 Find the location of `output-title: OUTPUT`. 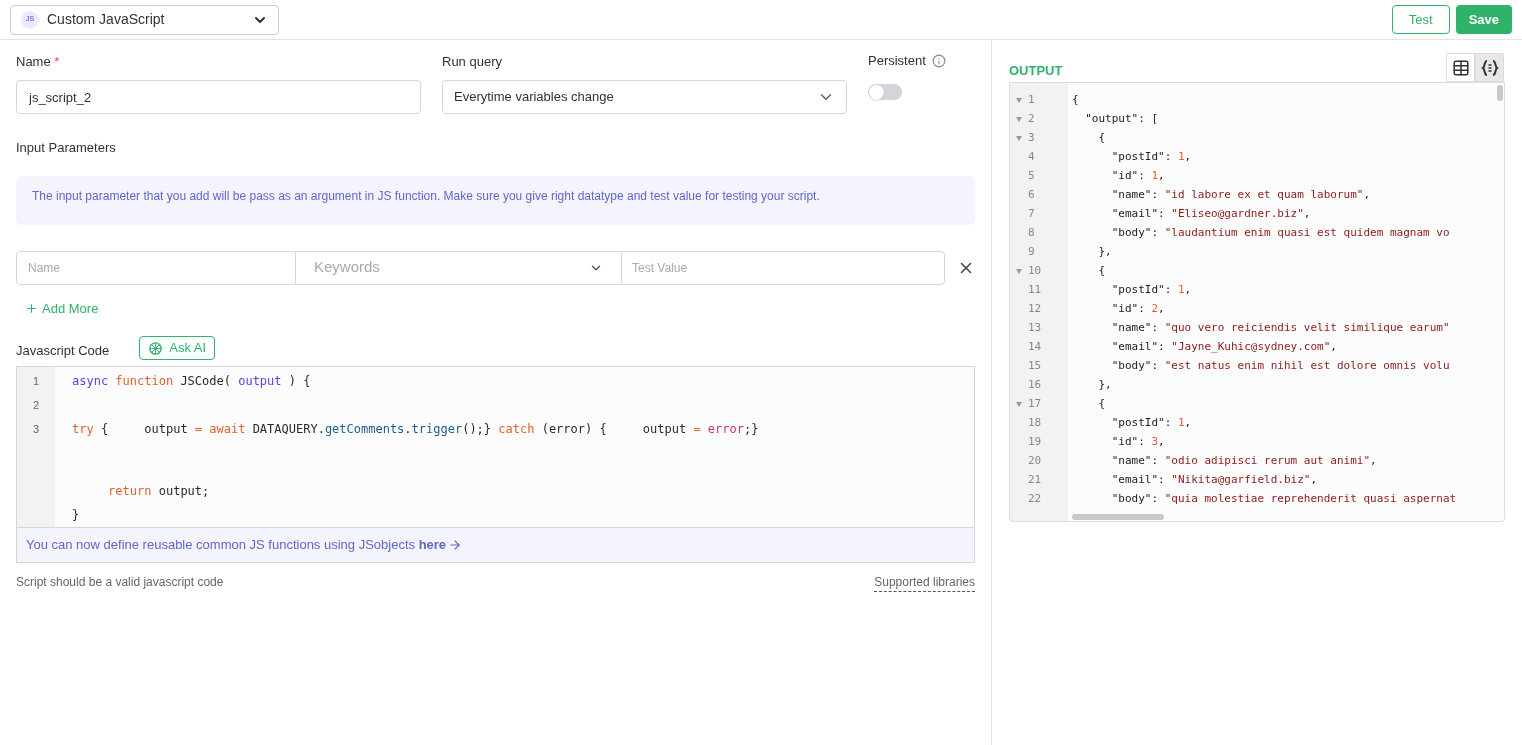

output-title: OUTPUT is located at coordinates (1036, 70).